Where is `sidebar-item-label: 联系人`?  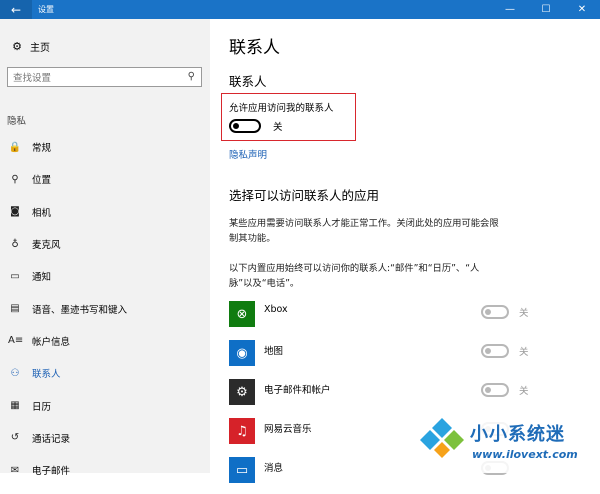 sidebar-item-label: 联系人 is located at coordinates (46, 375).